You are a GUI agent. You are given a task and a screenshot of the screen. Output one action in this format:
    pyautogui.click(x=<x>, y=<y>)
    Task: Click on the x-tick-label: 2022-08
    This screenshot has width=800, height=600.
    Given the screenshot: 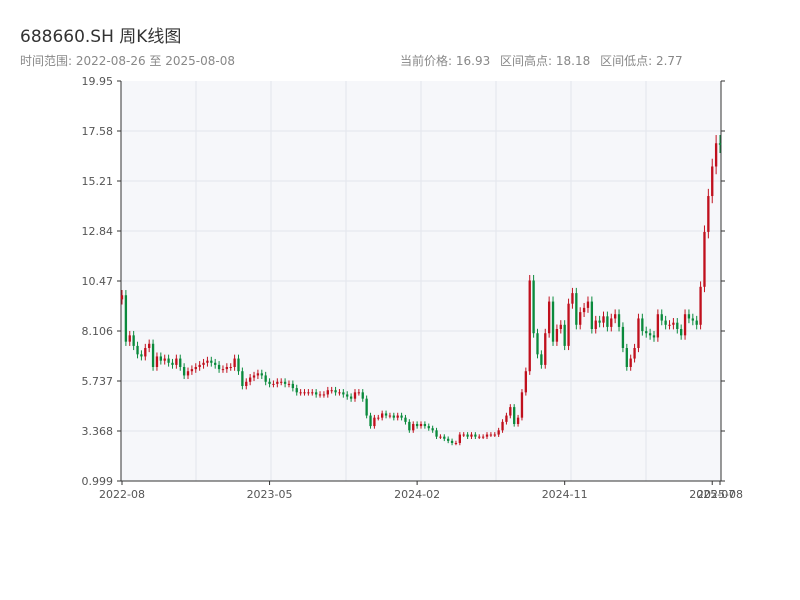 What is the action you would take?
    pyautogui.click(x=122, y=494)
    